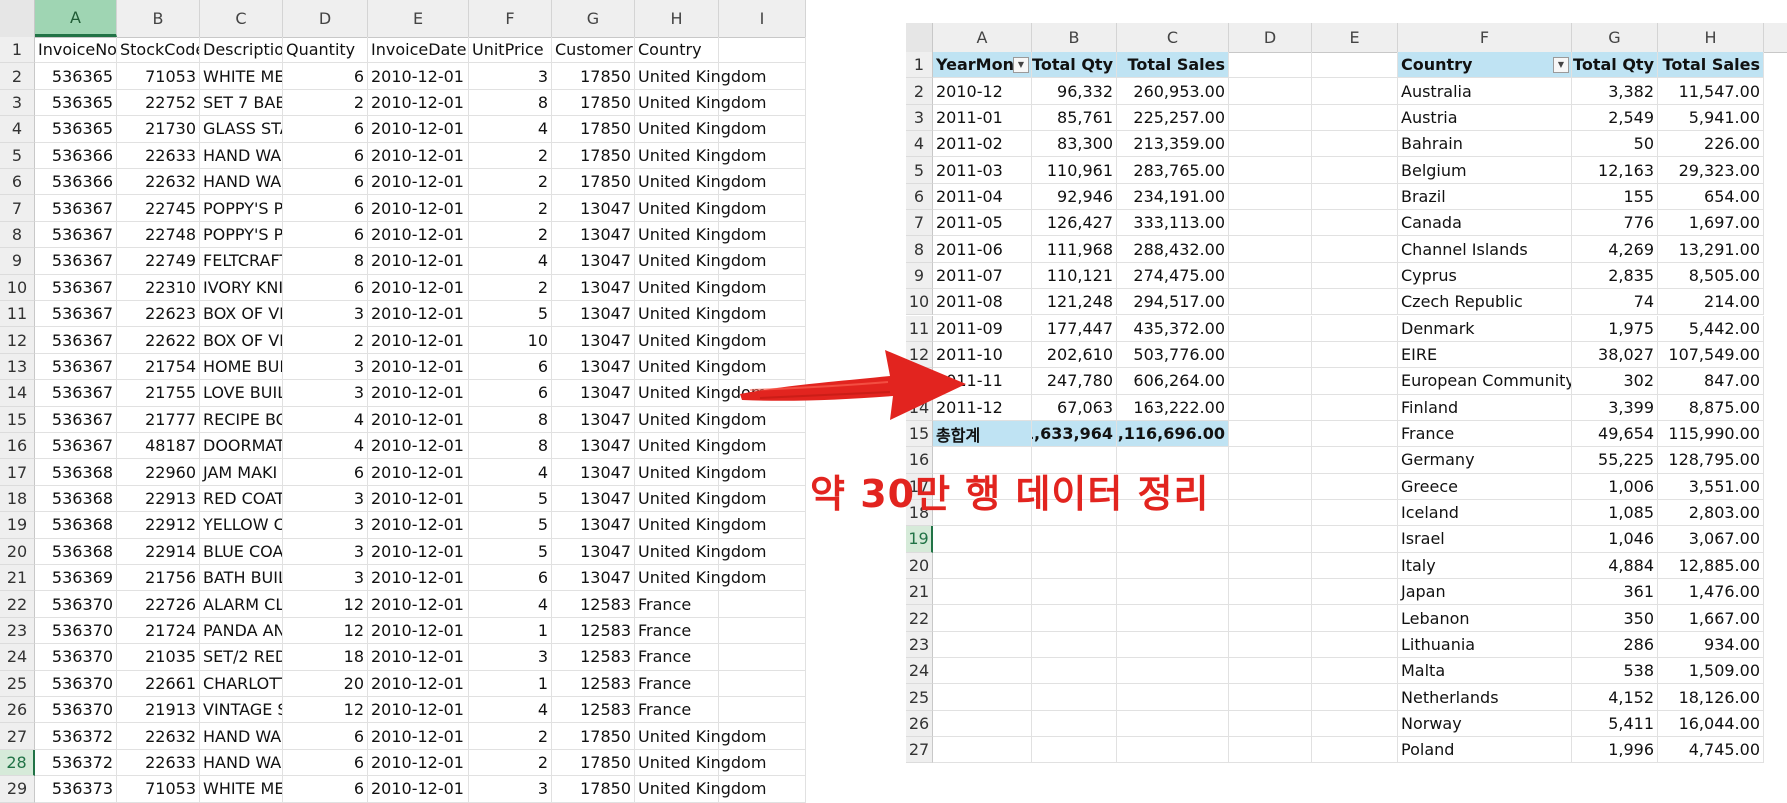 This screenshot has width=1787, height=803. What do you see at coordinates (919, 539) in the screenshot?
I see `row-number: 19` at bounding box center [919, 539].